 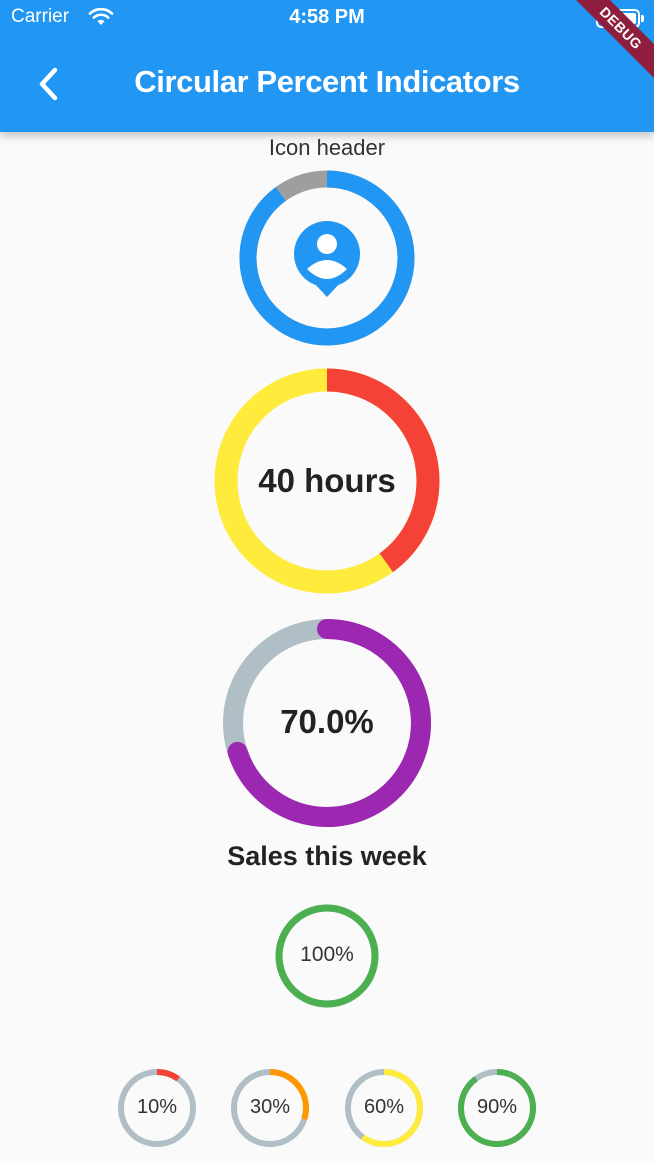 I want to click on full-ring-text: 100%, so click(x=327, y=954).